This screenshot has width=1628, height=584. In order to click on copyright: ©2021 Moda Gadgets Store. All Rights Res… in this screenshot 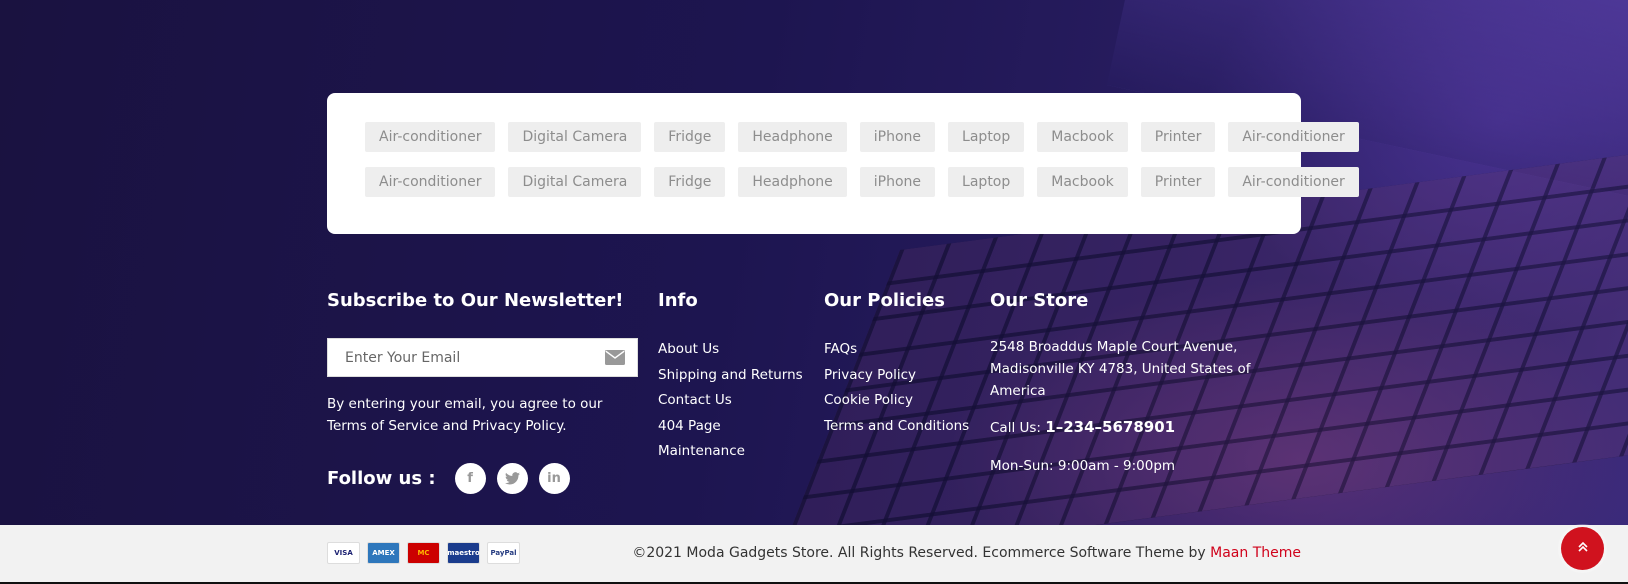, I will do `click(966, 553)`.